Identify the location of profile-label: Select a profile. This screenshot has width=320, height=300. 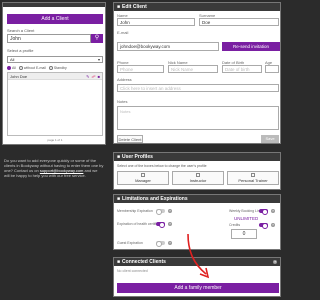
(20, 50).